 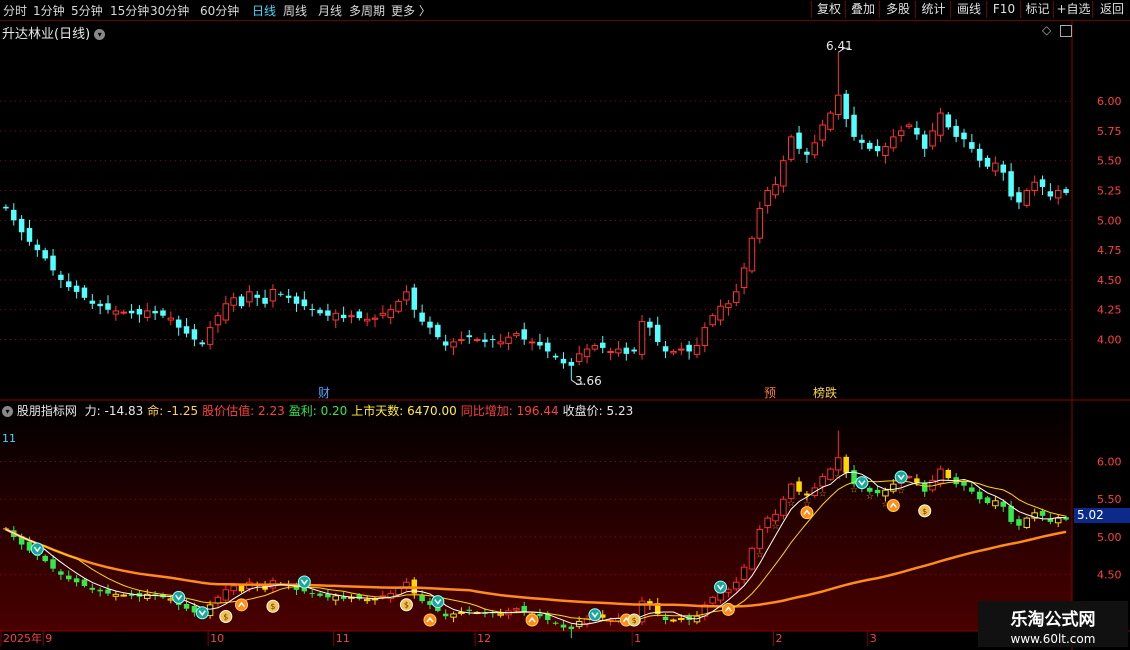 What do you see at coordinates (484, 638) in the screenshot?
I see `x-label-4: 12` at bounding box center [484, 638].